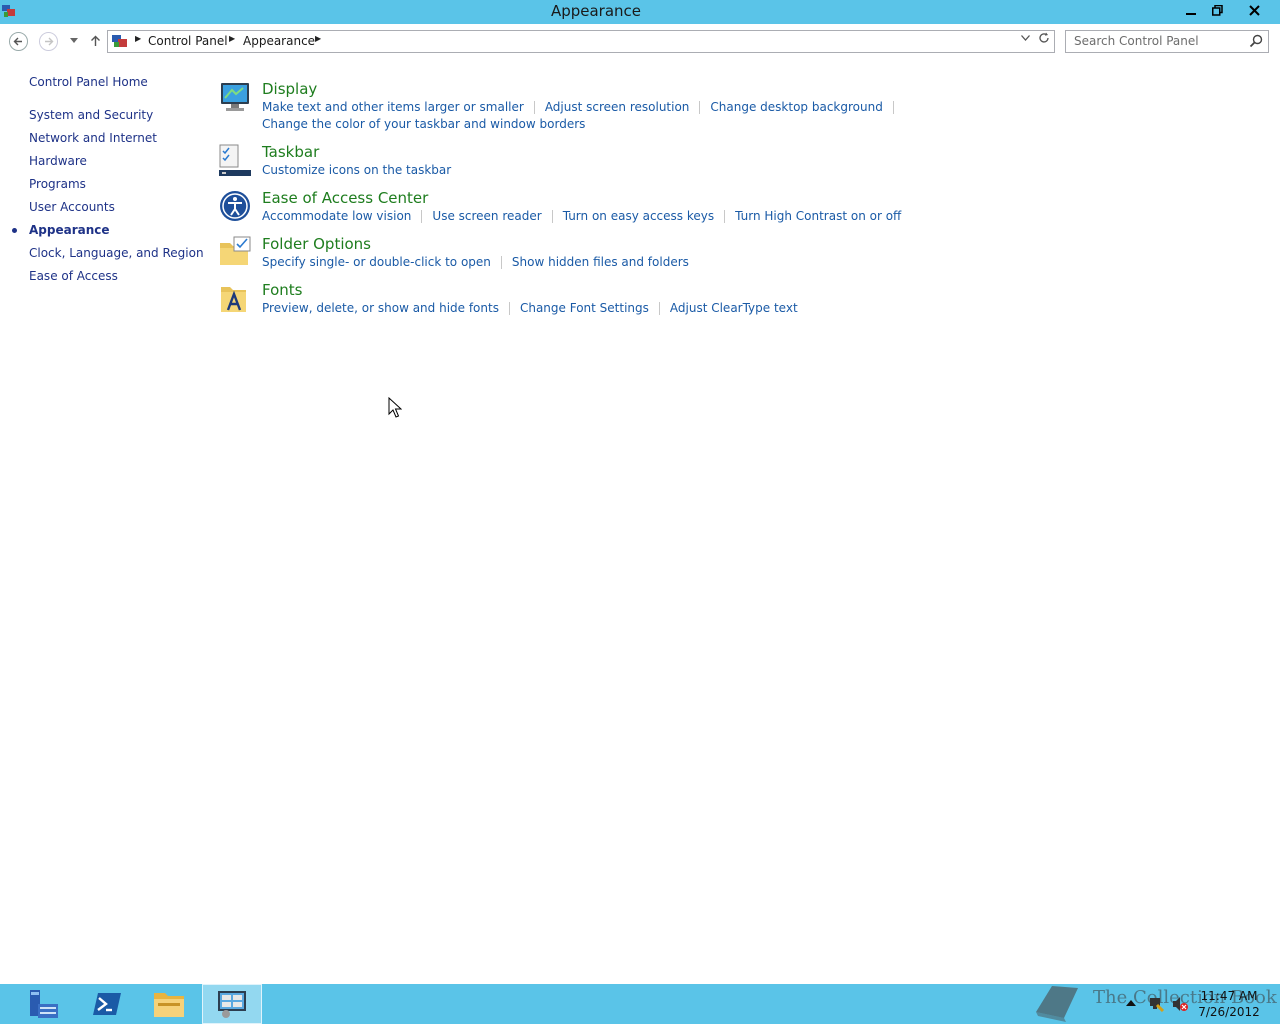 The height and width of the screenshot is (1024, 1280). I want to click on mouse-cursor-icon, so click(395, 407).